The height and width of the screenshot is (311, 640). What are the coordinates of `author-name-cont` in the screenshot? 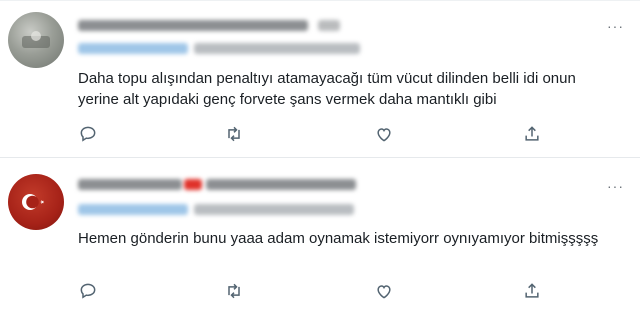 It's located at (281, 184).